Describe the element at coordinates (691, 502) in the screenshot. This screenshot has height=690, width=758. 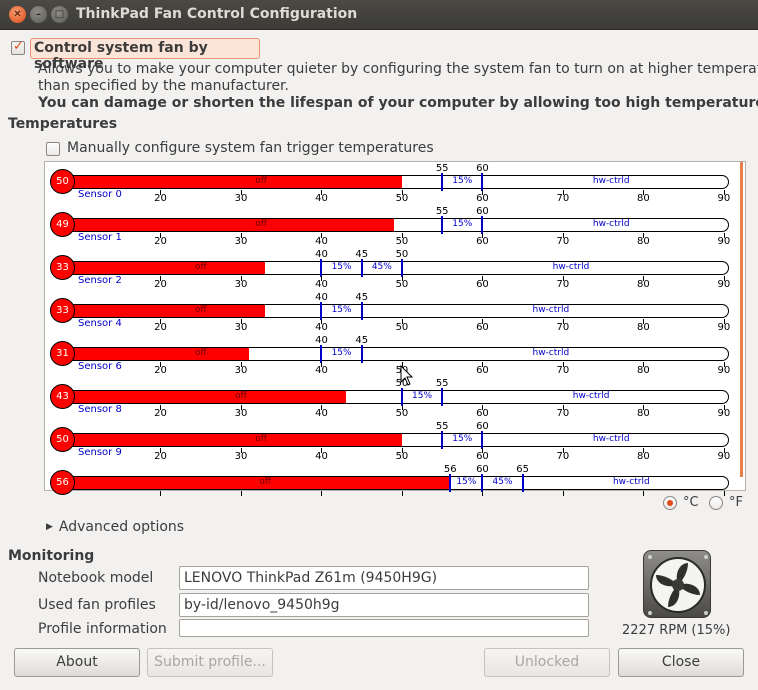
I see `celsius-label: °C` at that location.